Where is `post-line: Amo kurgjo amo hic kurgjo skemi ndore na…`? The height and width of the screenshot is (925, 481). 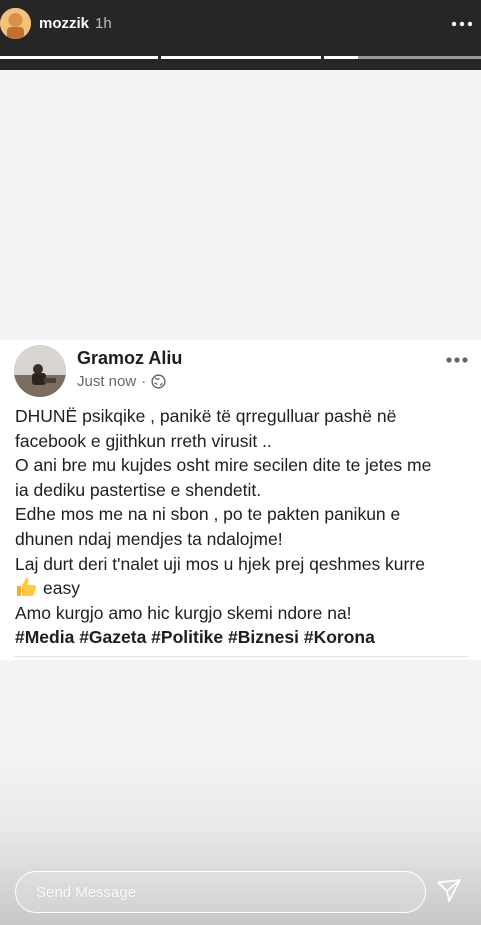
post-line: Amo kurgjo amo hic kurgjo skemi ndore na… is located at coordinates (183, 612).